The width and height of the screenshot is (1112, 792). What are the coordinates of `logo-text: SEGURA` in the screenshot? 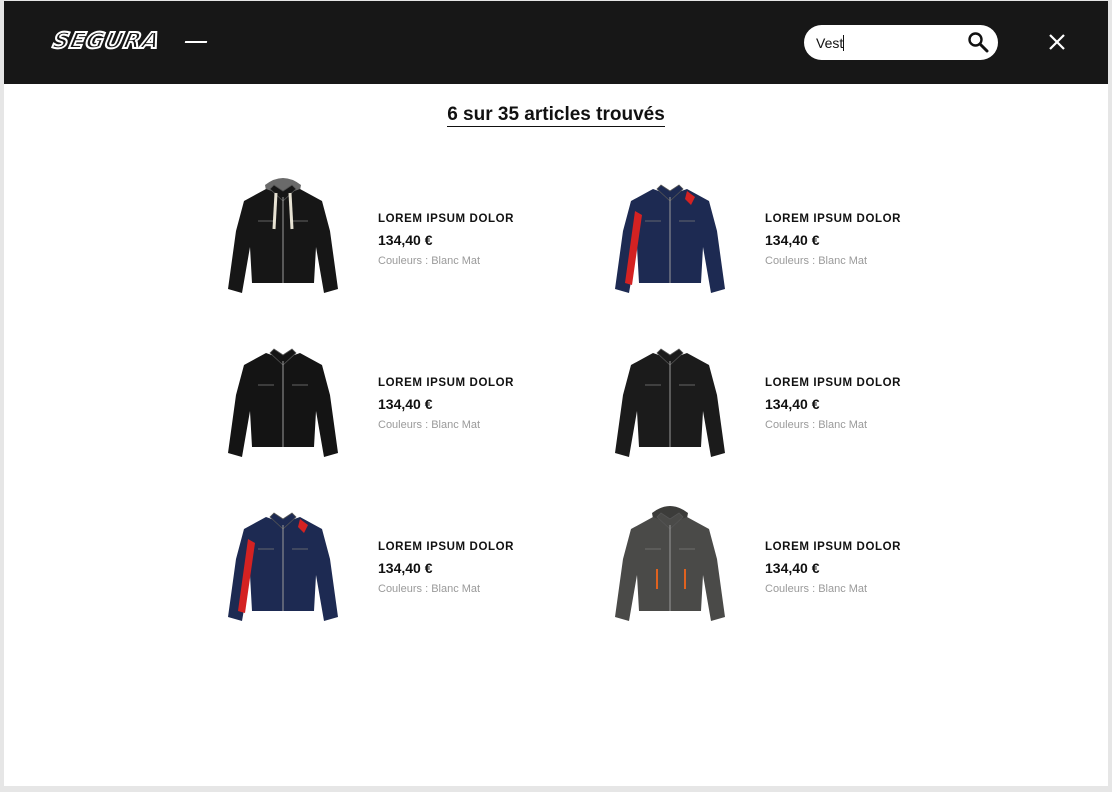 It's located at (106, 41).